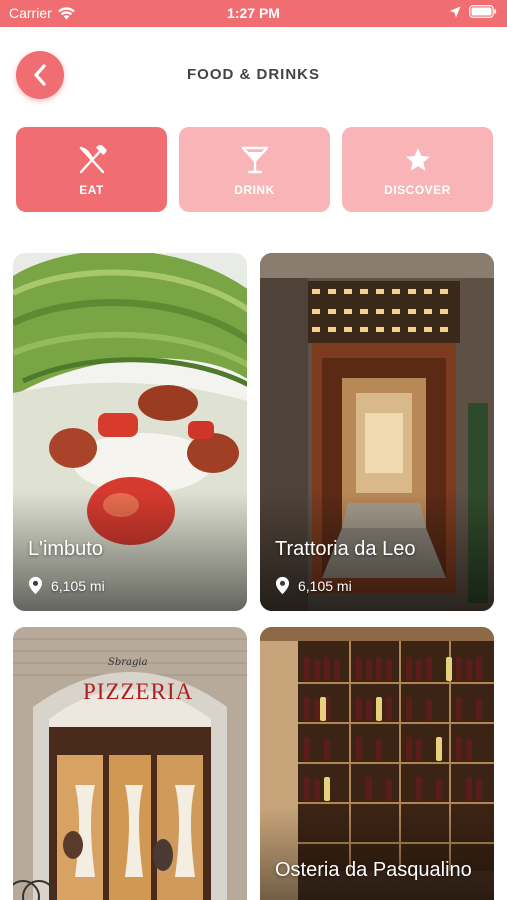  I want to click on place-name: L'imbuto, so click(65, 549).